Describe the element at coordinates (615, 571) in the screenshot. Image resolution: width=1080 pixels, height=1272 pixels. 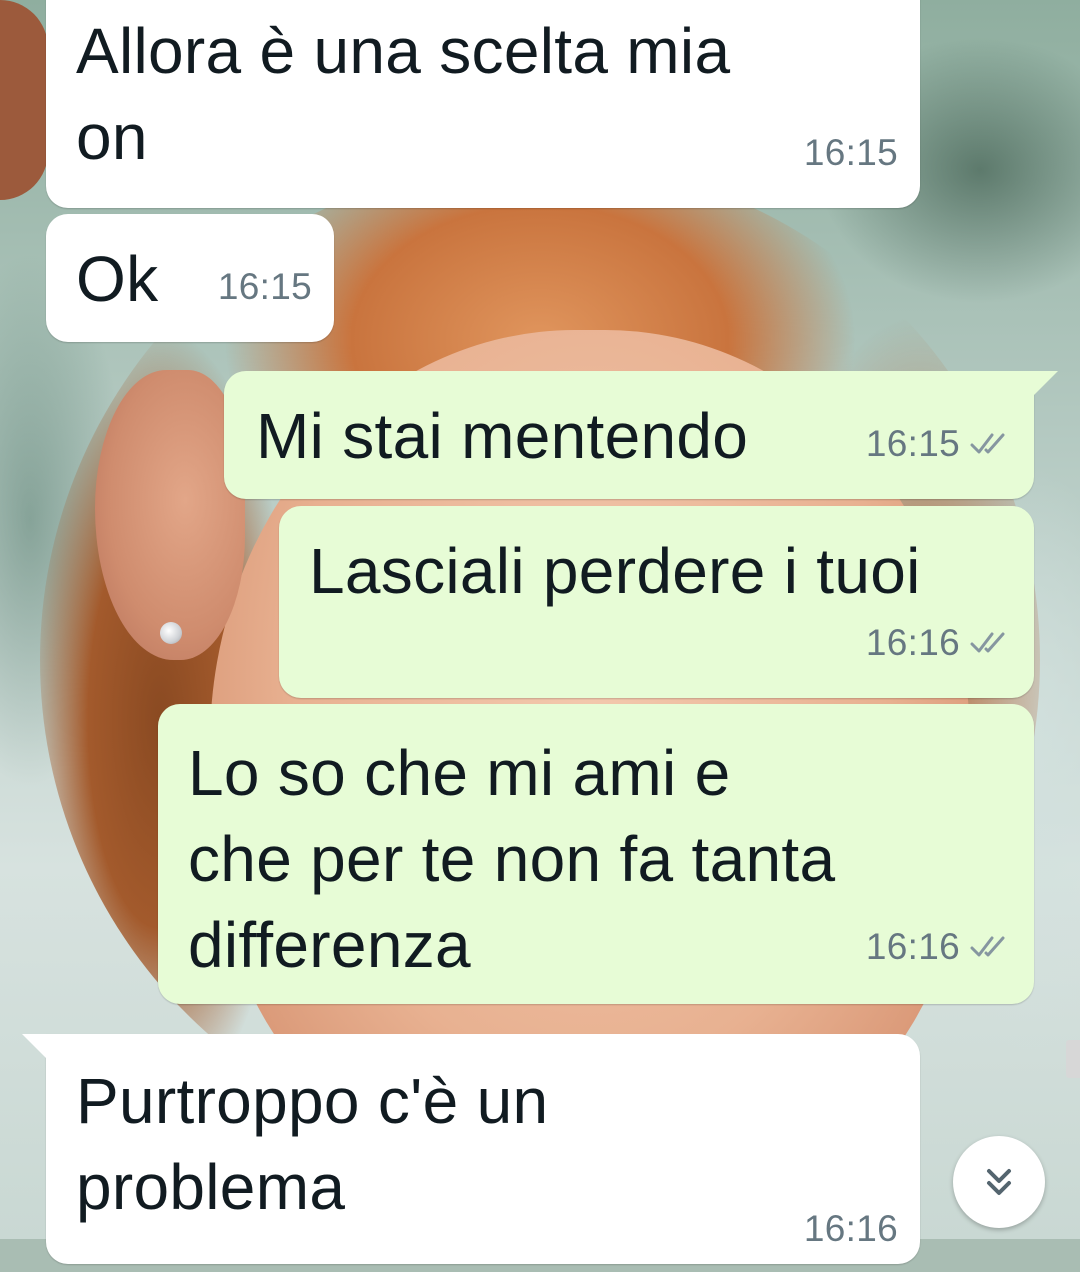
I see `message-text: Lasciali perdere i tuoi` at that location.